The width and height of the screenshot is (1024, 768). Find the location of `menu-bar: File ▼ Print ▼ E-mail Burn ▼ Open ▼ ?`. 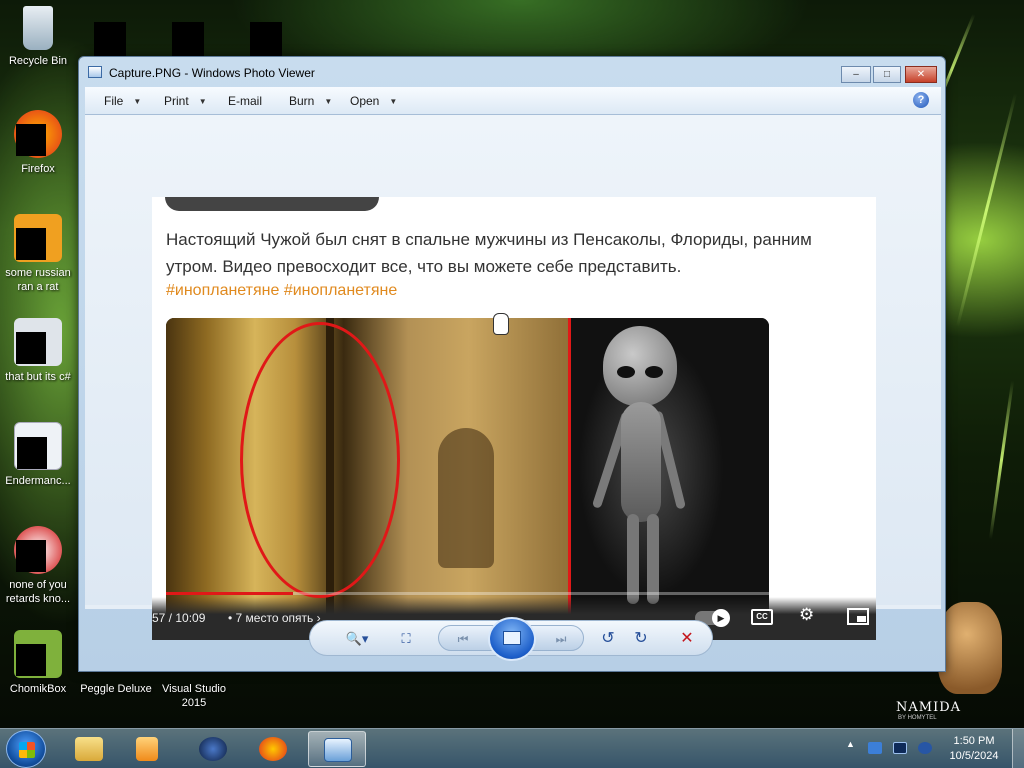

menu-bar: File ▼ Print ▼ E-mail Burn ▼ Open ▼ ? is located at coordinates (513, 101).